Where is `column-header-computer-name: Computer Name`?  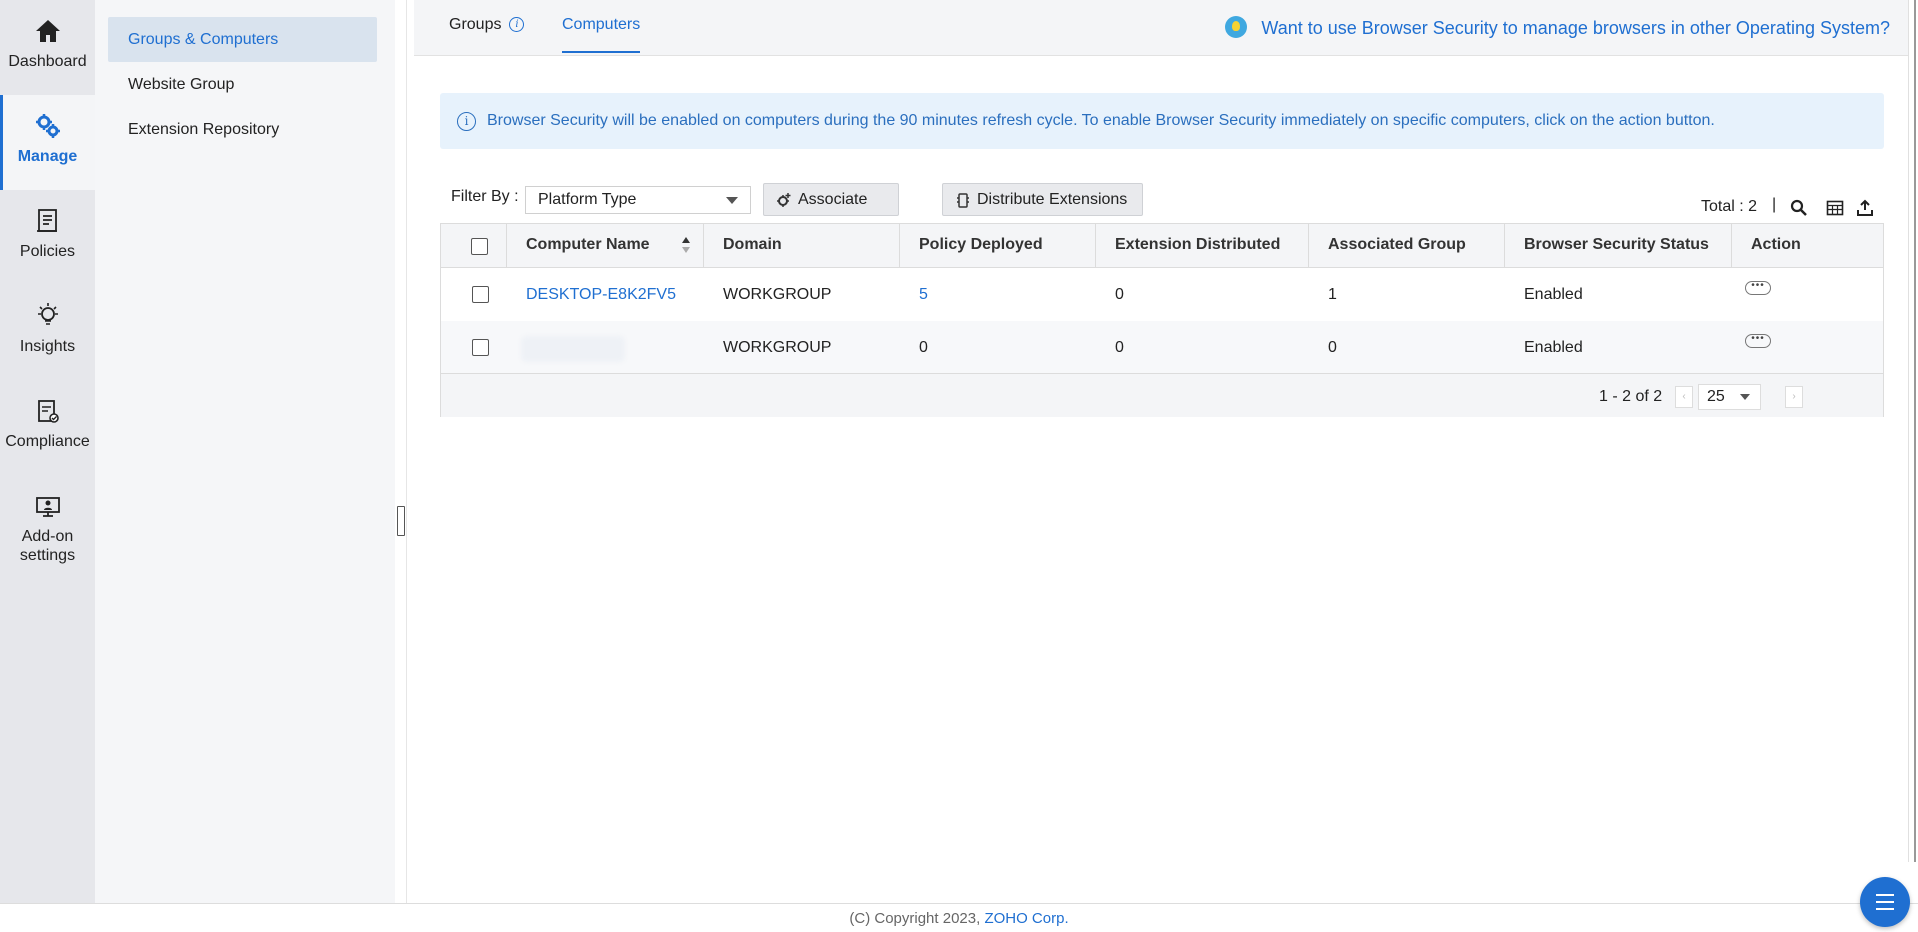
column-header-computer-name: Computer Name is located at coordinates (605, 246).